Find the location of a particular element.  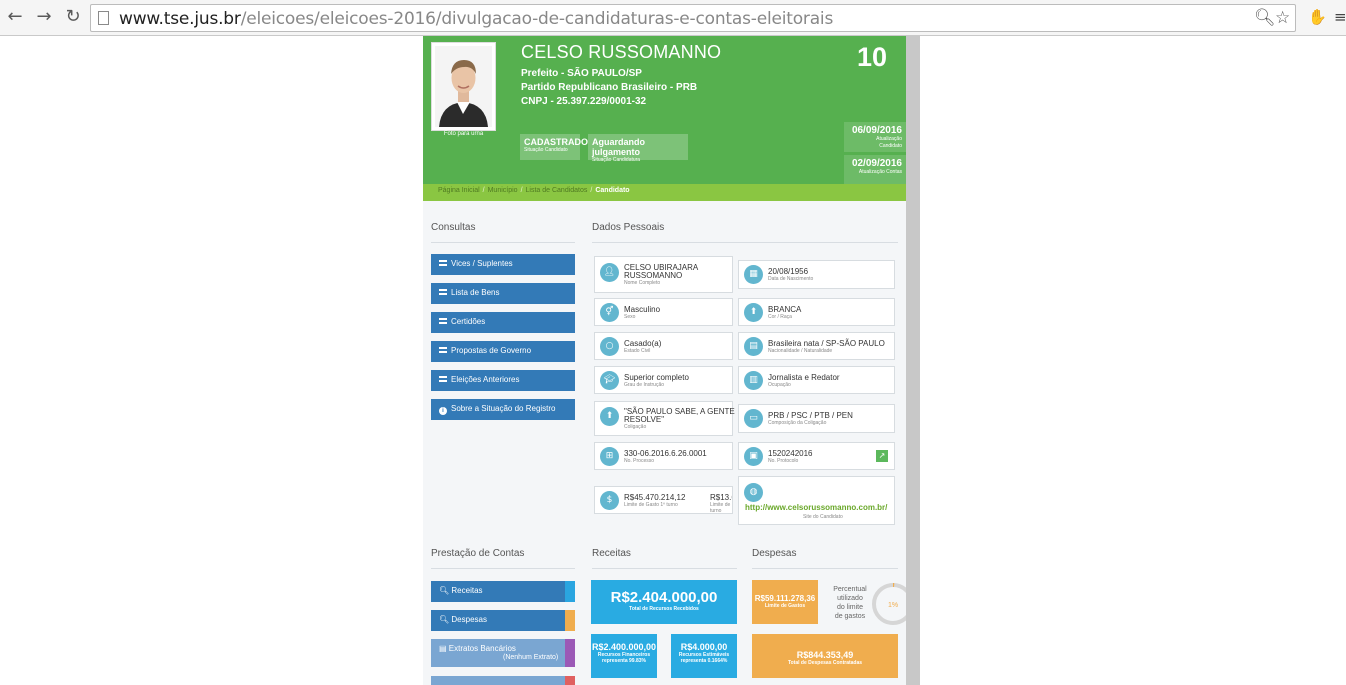

eleicoes-anteriores-button: Eleições Anteriores is located at coordinates (503, 380).